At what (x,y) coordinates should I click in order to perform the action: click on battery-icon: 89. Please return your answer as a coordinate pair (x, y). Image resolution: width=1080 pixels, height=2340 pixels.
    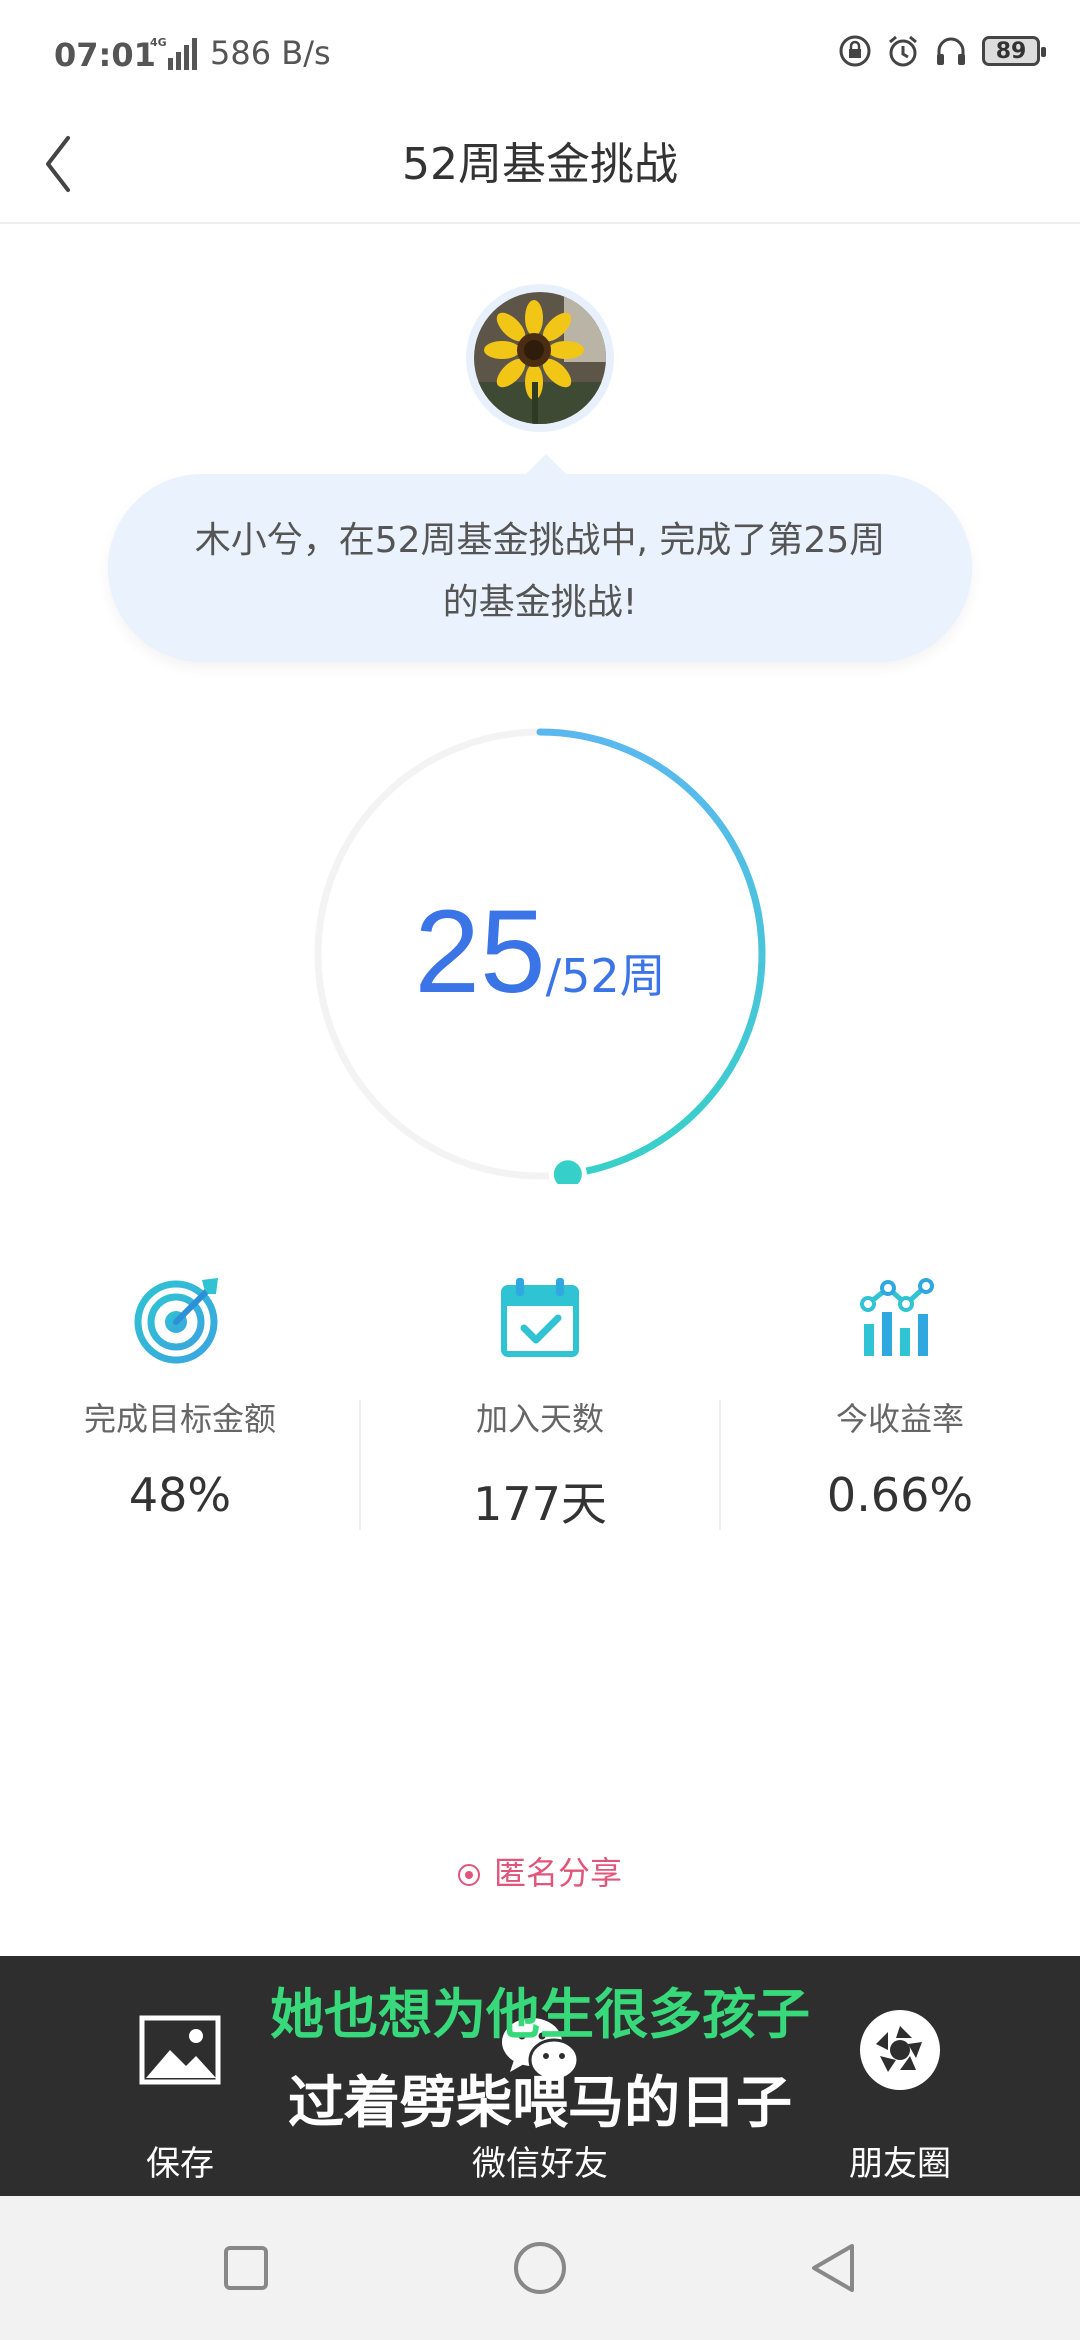
    Looking at the image, I should click on (1014, 51).